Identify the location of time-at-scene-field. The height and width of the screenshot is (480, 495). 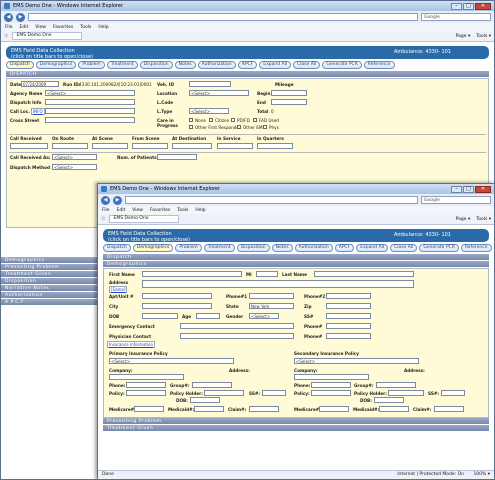
(110, 146).